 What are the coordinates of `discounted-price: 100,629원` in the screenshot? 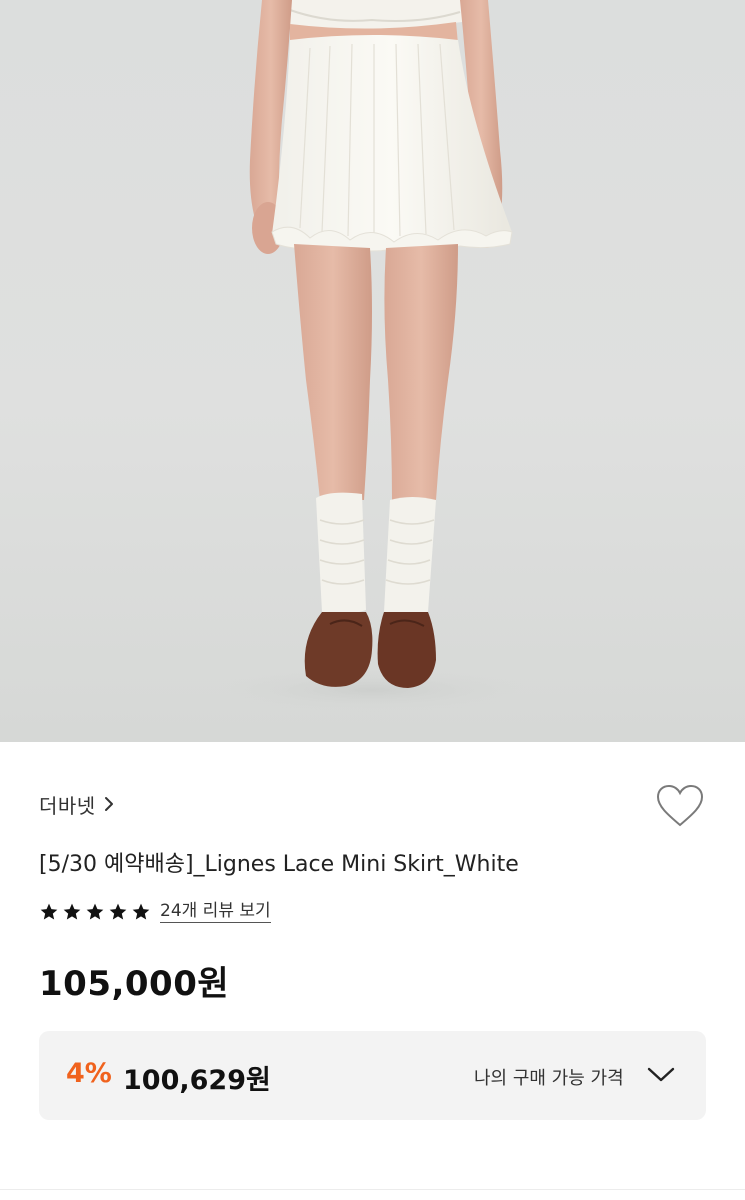 It's located at (197, 1080).